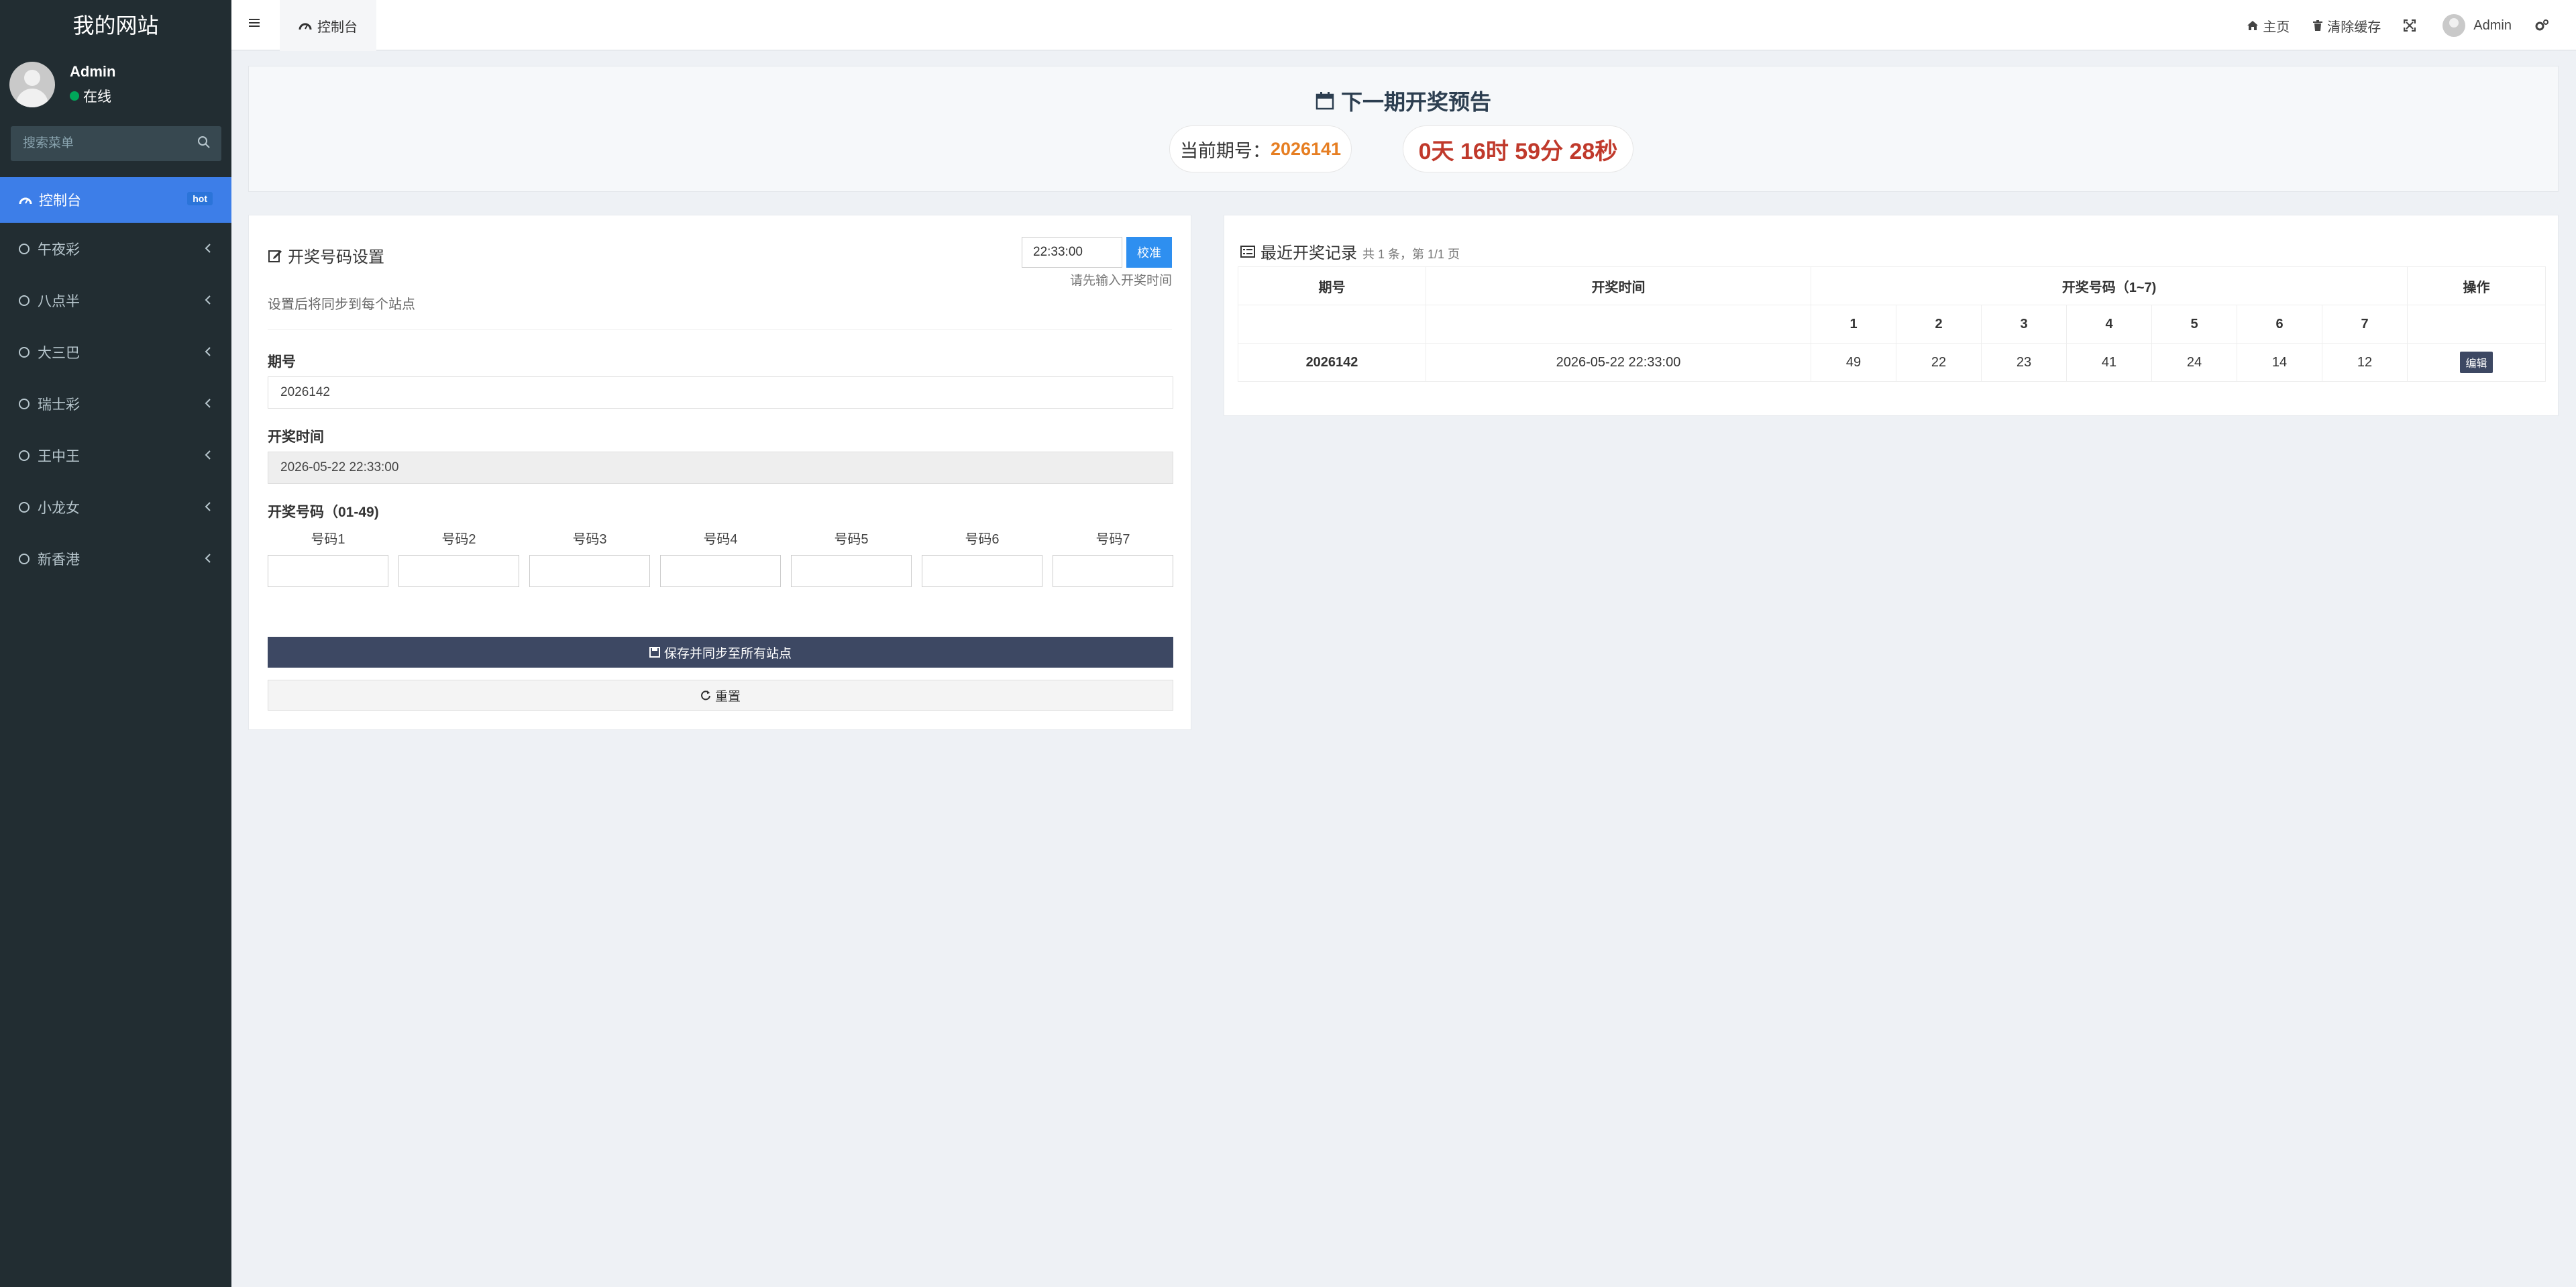 This screenshot has width=2576, height=1287. I want to click on calendar-icon, so click(1325, 101).